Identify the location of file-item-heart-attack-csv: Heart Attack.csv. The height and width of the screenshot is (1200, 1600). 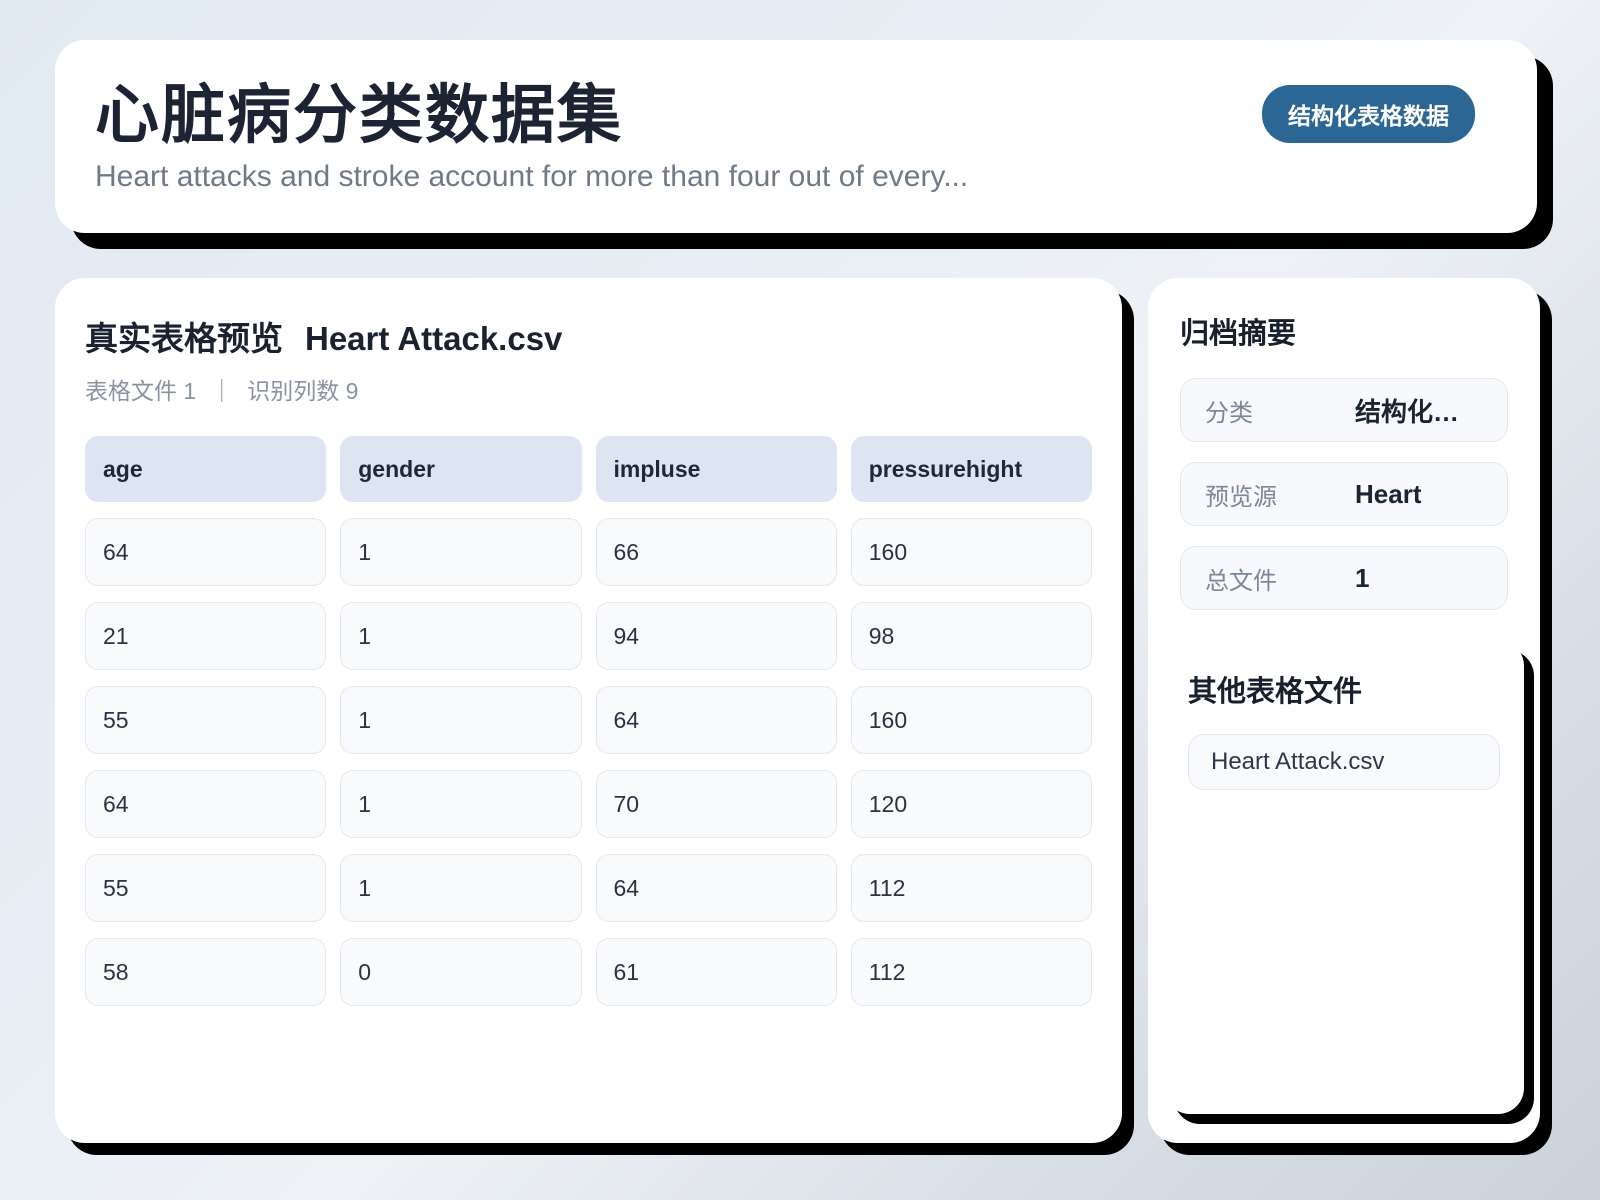
(1344, 762).